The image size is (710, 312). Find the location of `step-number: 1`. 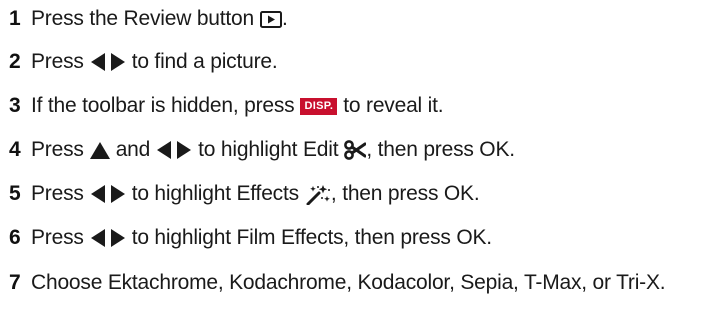

step-number: 1 is located at coordinates (15, 18).